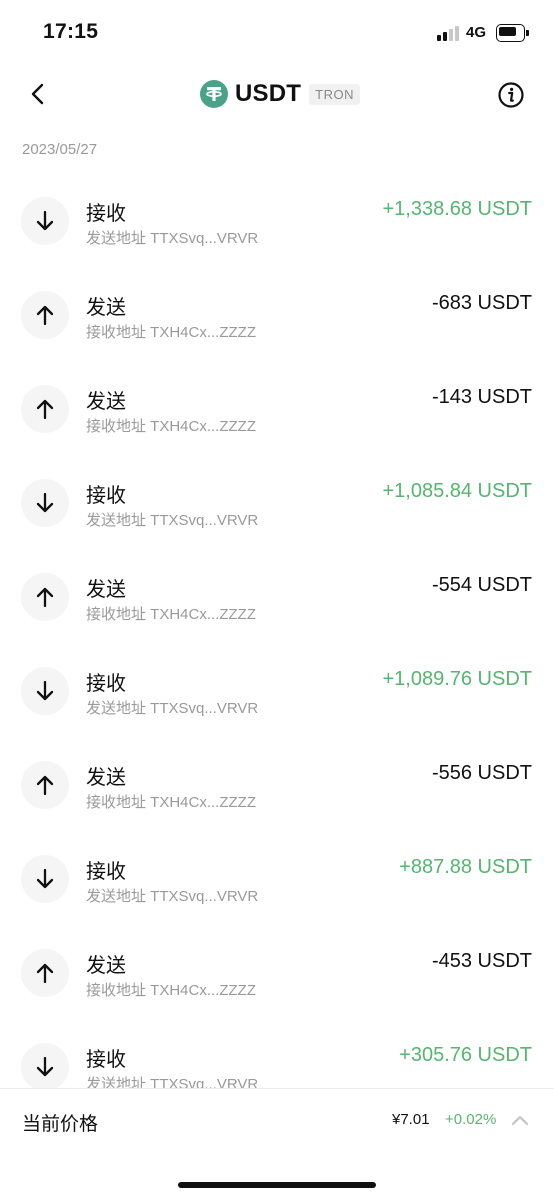 This screenshot has width=554, height=1200. What do you see at coordinates (277, 501) in the screenshot?
I see `transaction-item: 接收 发送地址 TTXSvq...VRVR +1,085.84 USDT` at bounding box center [277, 501].